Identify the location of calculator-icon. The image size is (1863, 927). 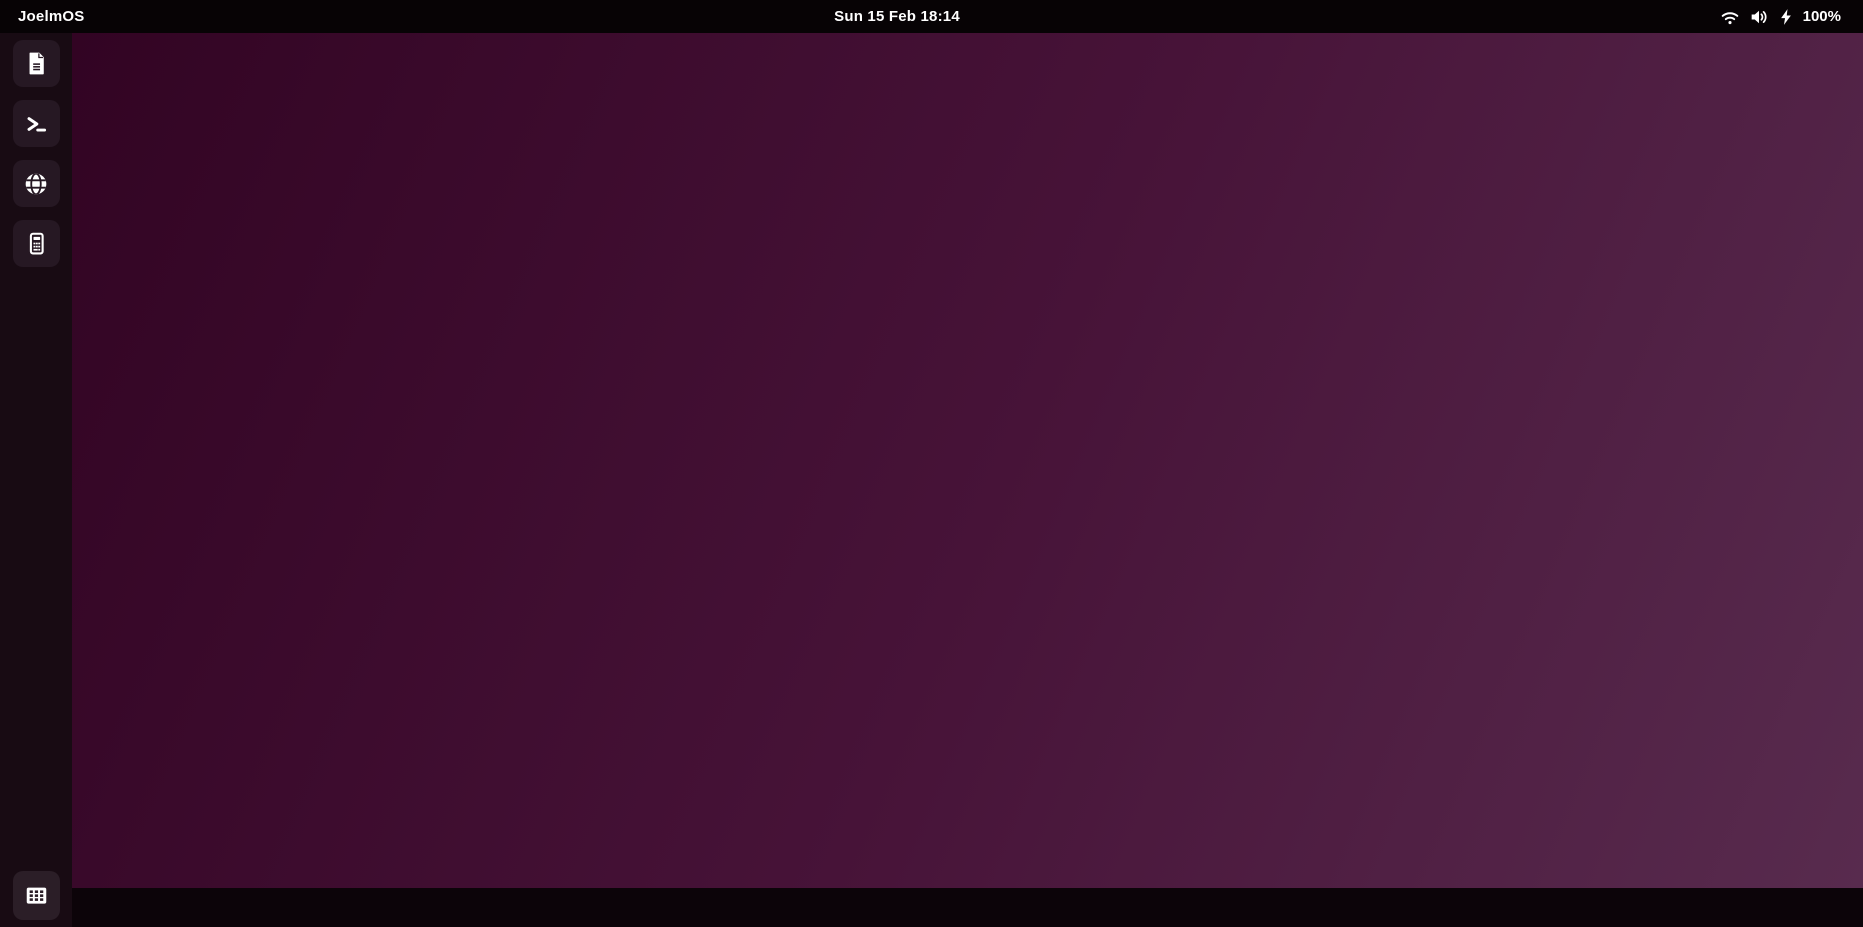
(36, 243).